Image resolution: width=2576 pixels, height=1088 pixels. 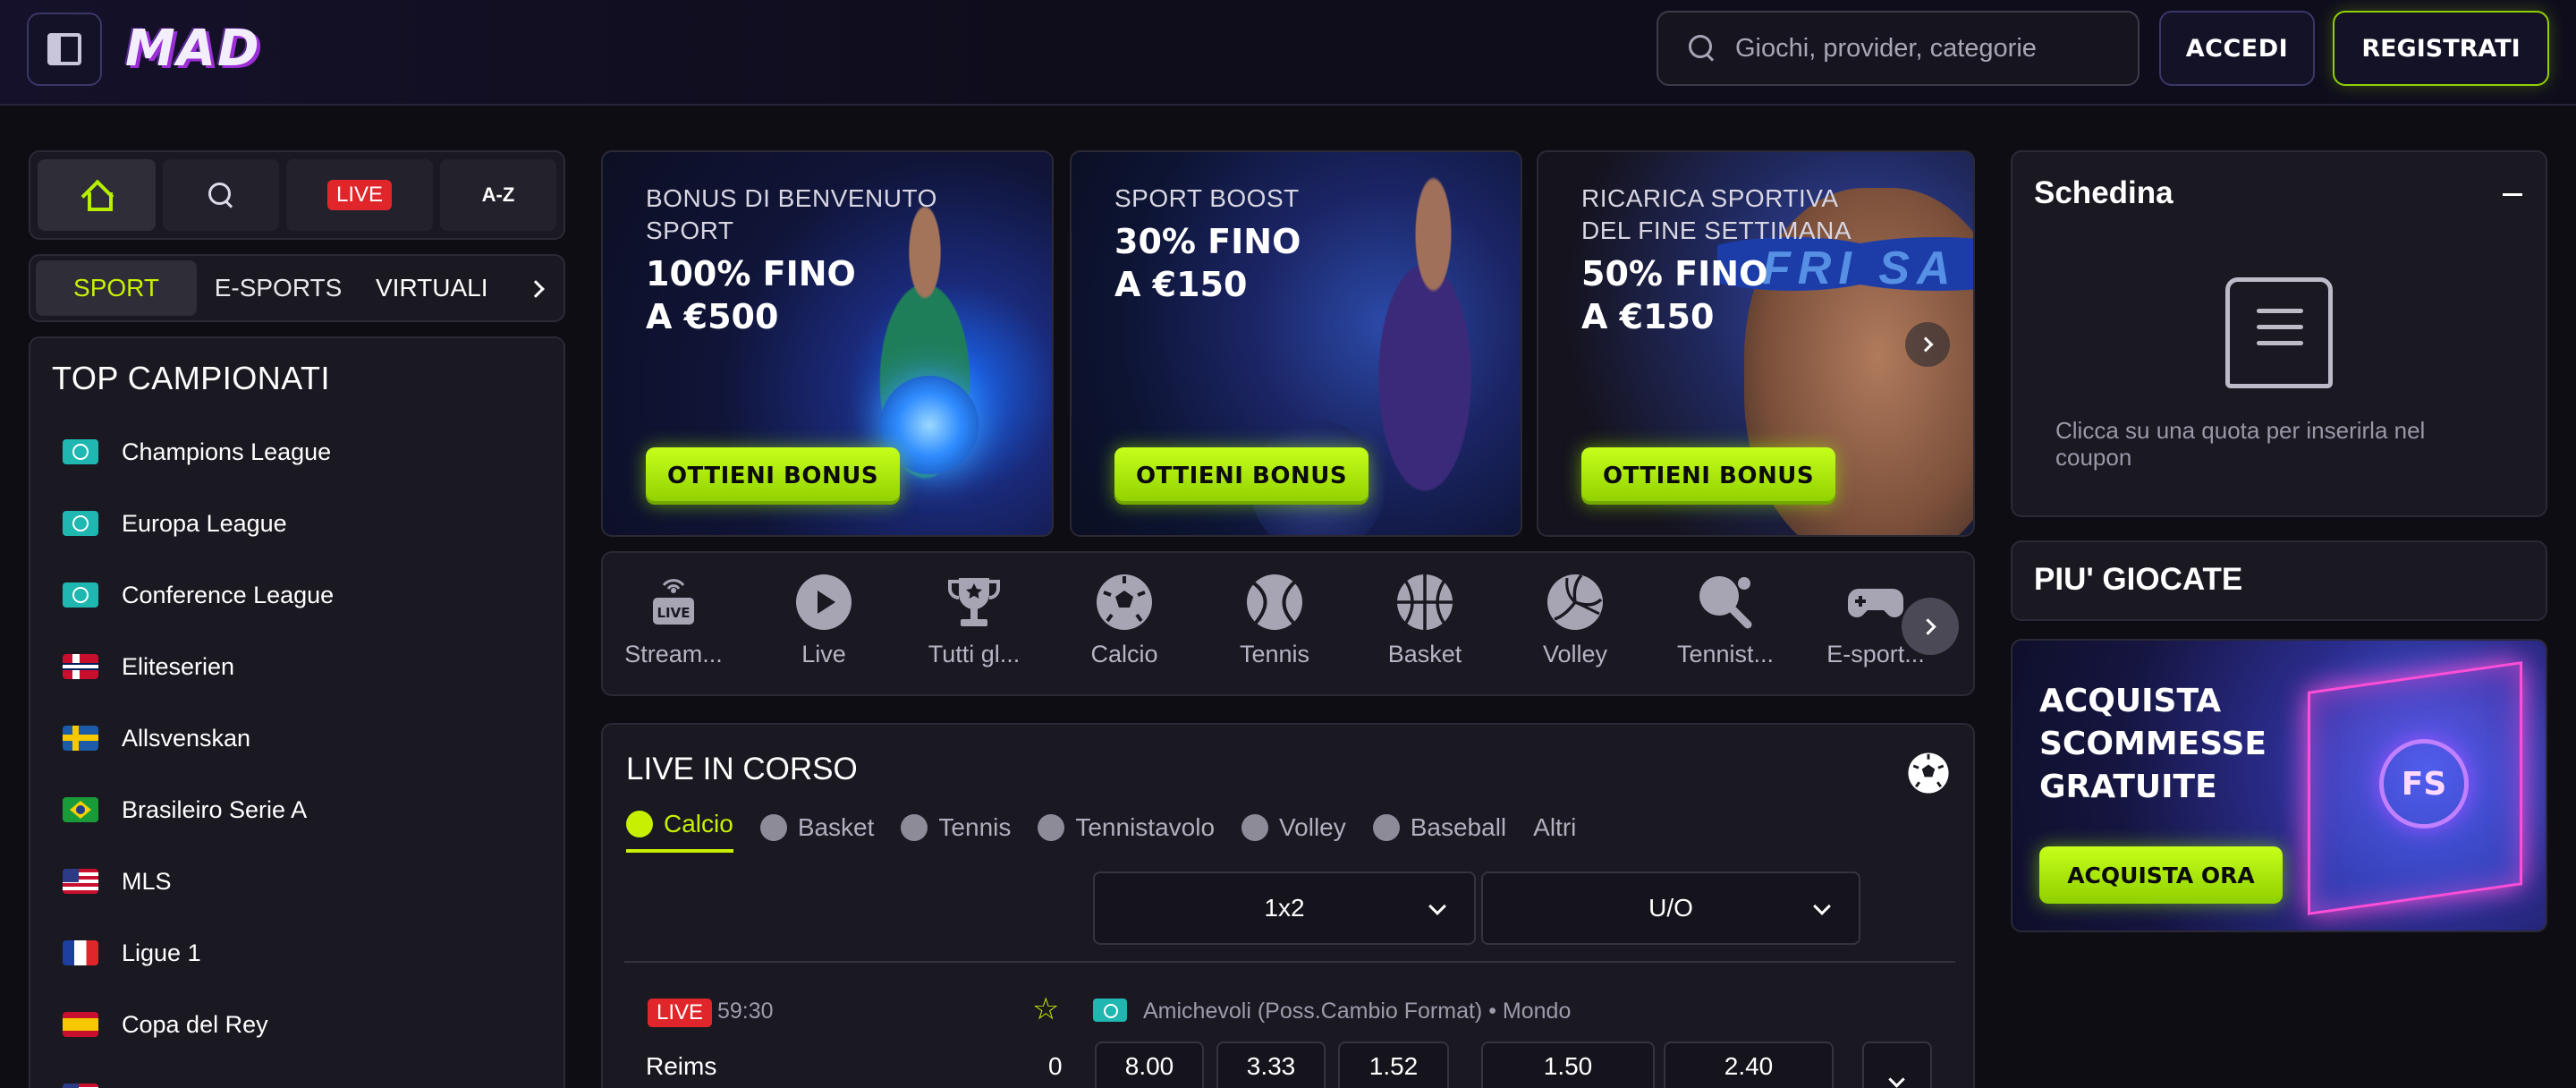 What do you see at coordinates (1045, 1009) in the screenshot?
I see `favorite-star-icon: ☆` at bounding box center [1045, 1009].